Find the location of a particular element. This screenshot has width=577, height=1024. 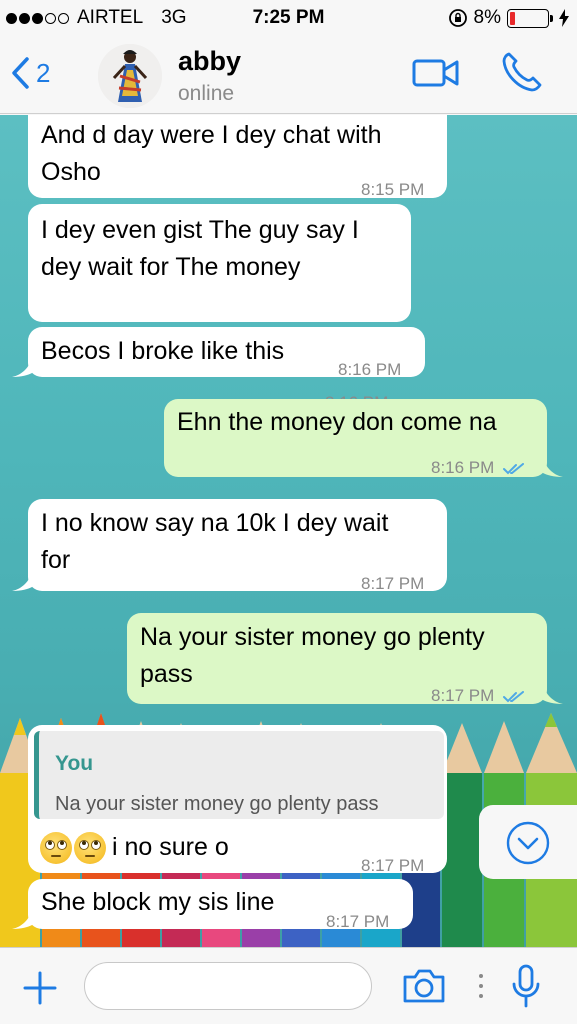

voice-call-button is located at coordinates (522, 74).